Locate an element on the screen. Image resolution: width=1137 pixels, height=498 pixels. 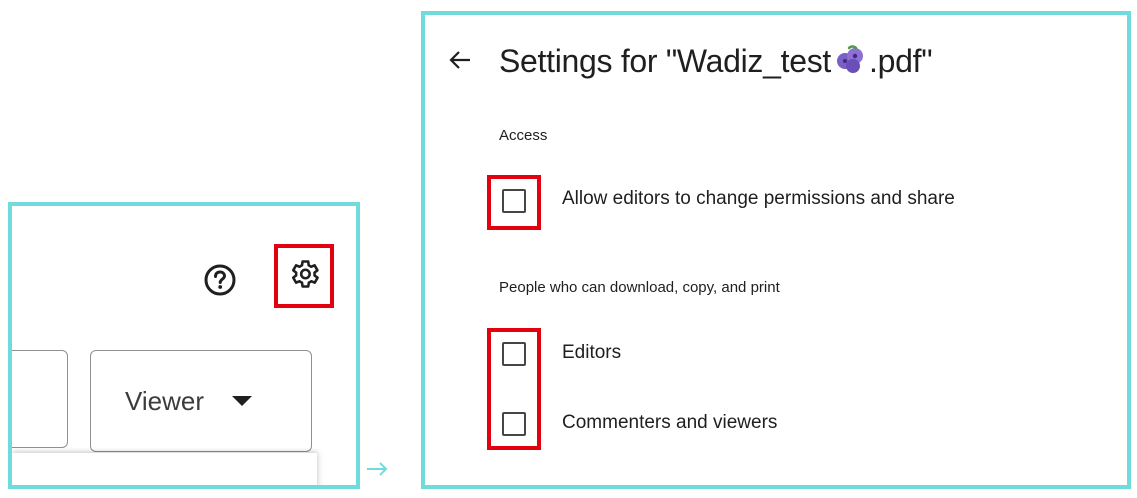
settings-highlight-box is located at coordinates (304, 276).